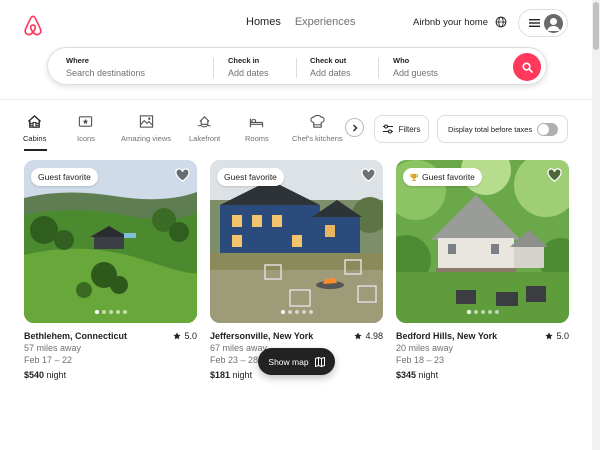 Image resolution: width=600 pixels, height=450 pixels. I want to click on search-icon, so click(527, 67).